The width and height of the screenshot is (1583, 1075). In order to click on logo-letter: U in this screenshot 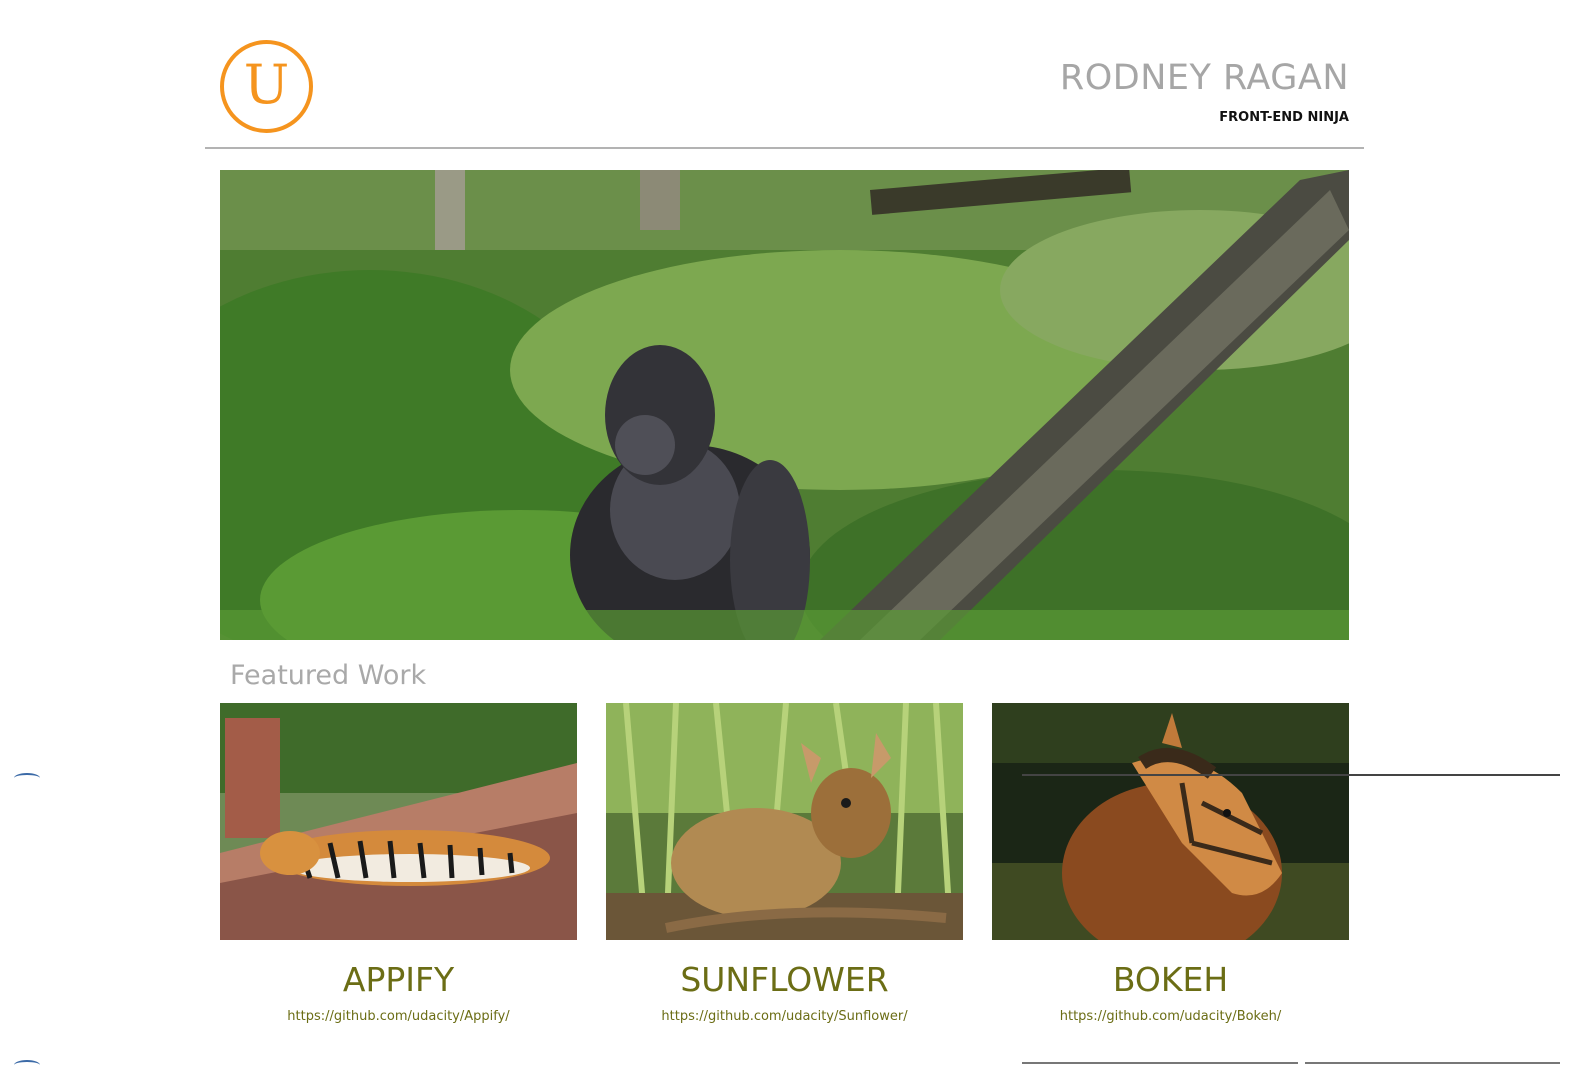, I will do `click(266, 84)`.